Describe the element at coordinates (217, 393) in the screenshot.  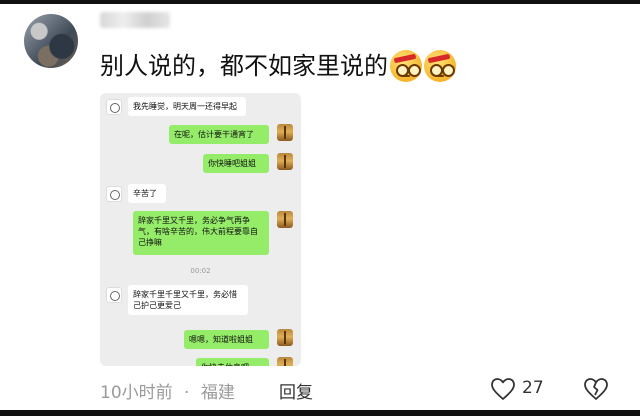
I see `comment-location: 福建` at that location.